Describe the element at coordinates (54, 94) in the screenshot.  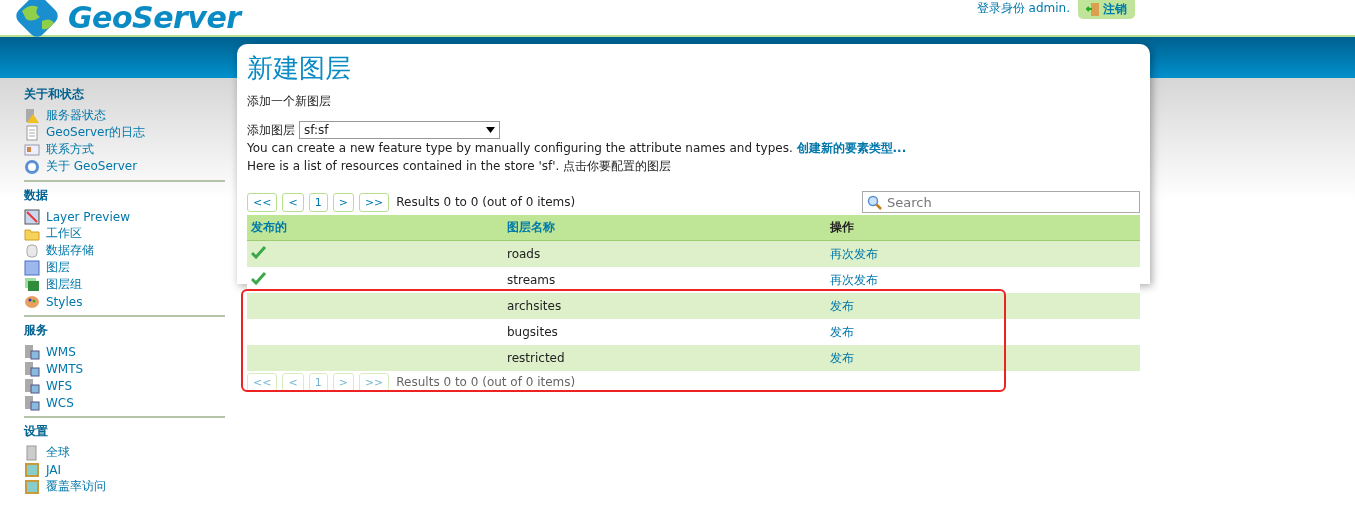
I see `sidebar-heading: 关于和状态` at that location.